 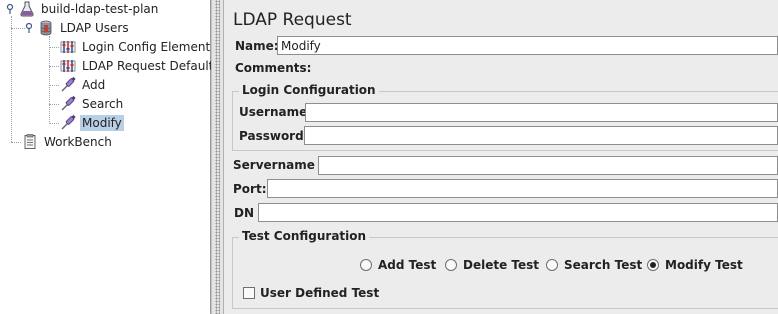 What do you see at coordinates (653, 265) in the screenshot?
I see `radio-button-selected-icon` at bounding box center [653, 265].